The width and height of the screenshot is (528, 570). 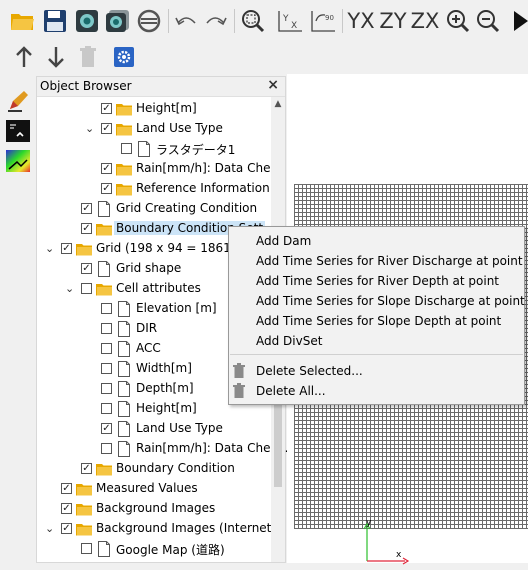 I want to click on view-zx-icon: ZX, so click(x=425, y=21).